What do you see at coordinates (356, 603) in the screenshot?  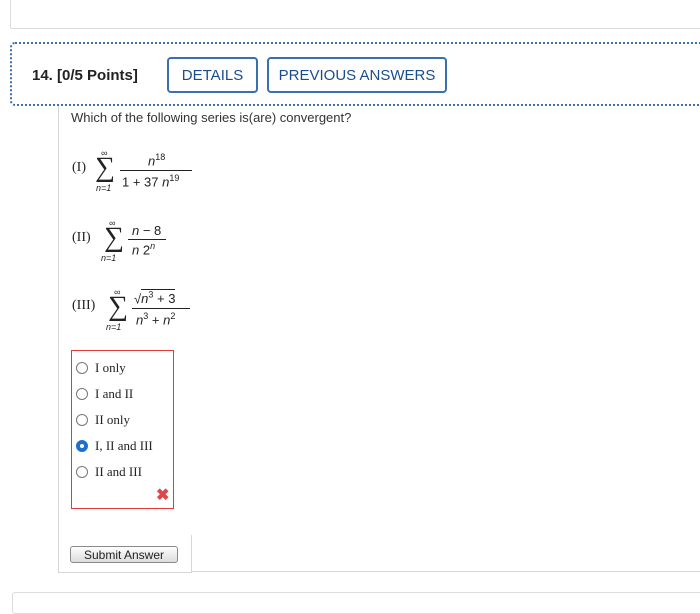 I see `next-question-card` at bounding box center [356, 603].